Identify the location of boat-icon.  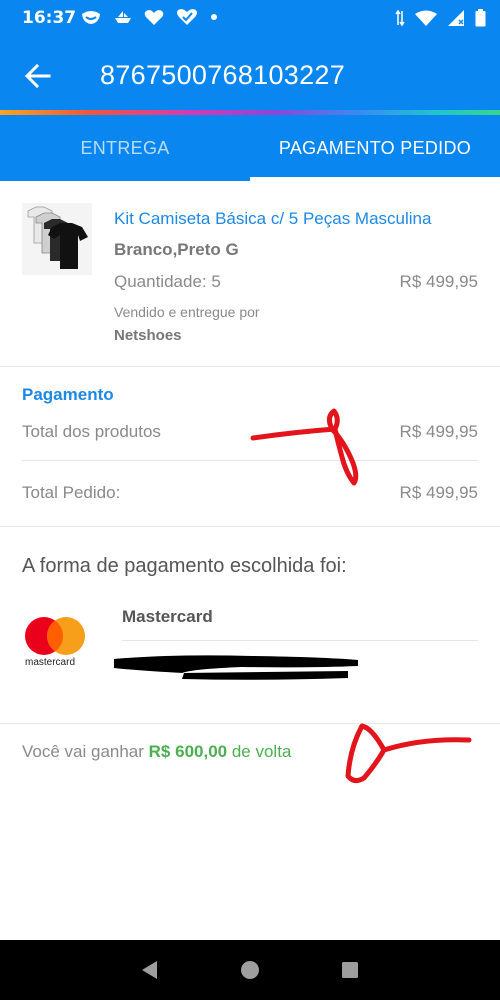
(123, 17).